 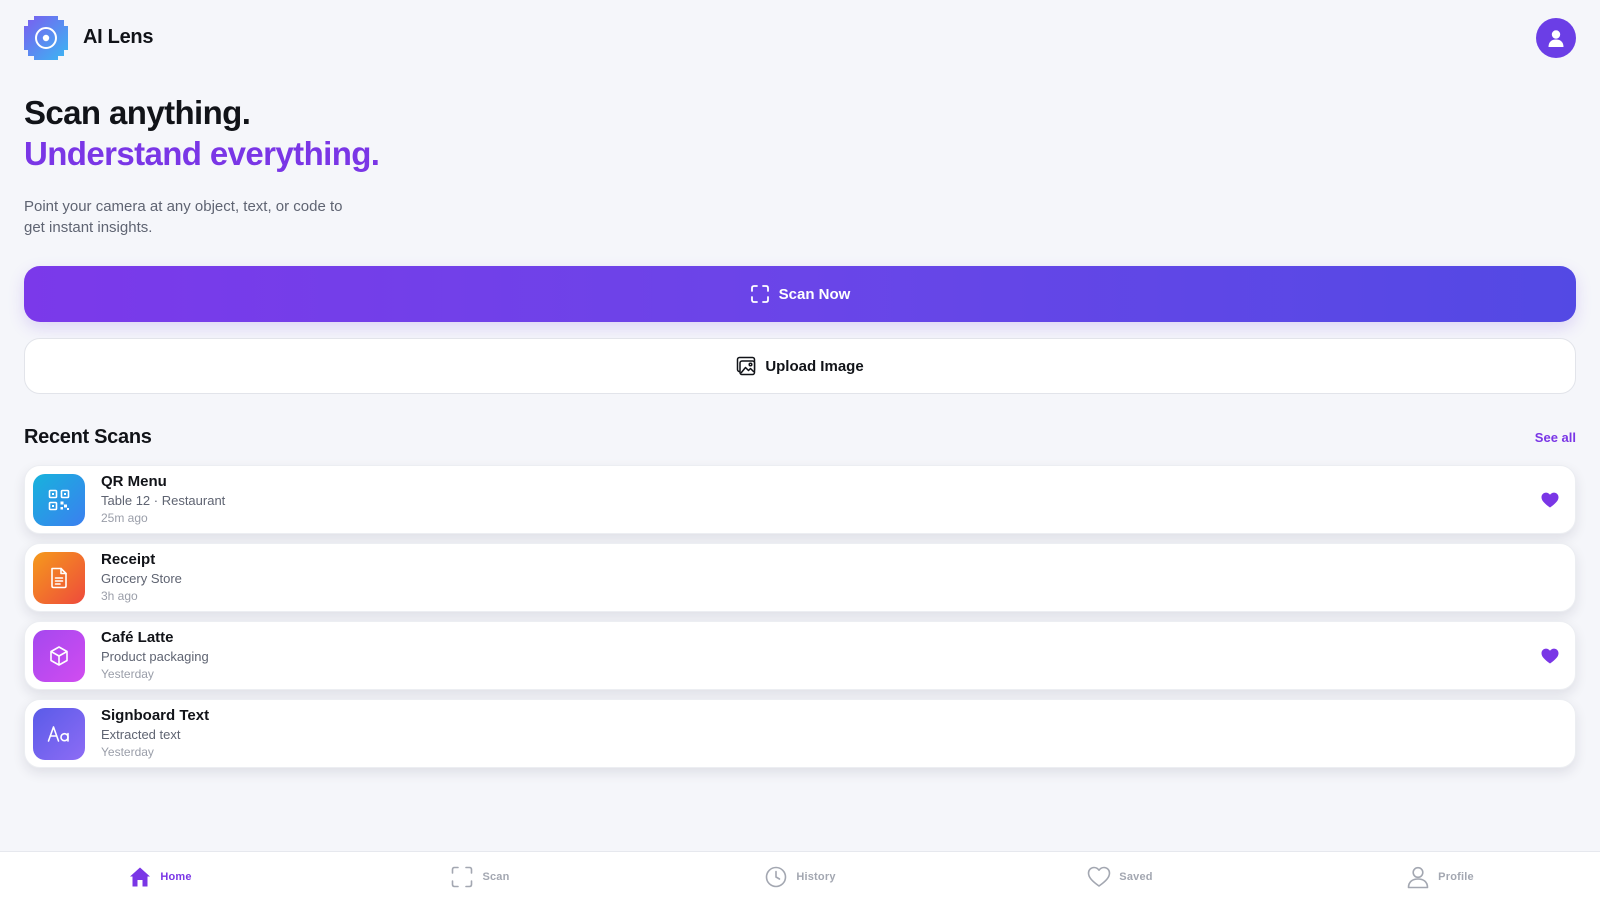 What do you see at coordinates (141, 578) in the screenshot?
I see `scan-subtitle: Grocery Store` at bounding box center [141, 578].